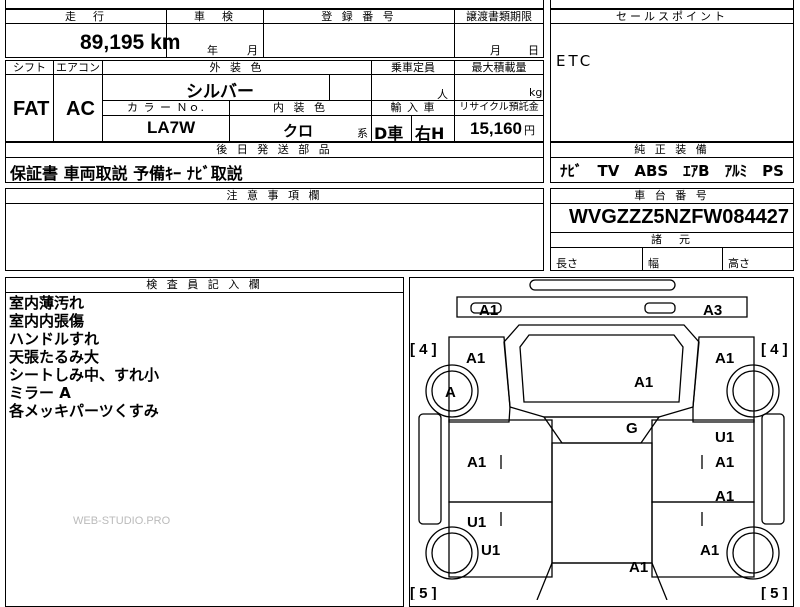  What do you see at coordinates (739, 263) in the screenshot?
I see `dims-height: 高さ` at bounding box center [739, 263].